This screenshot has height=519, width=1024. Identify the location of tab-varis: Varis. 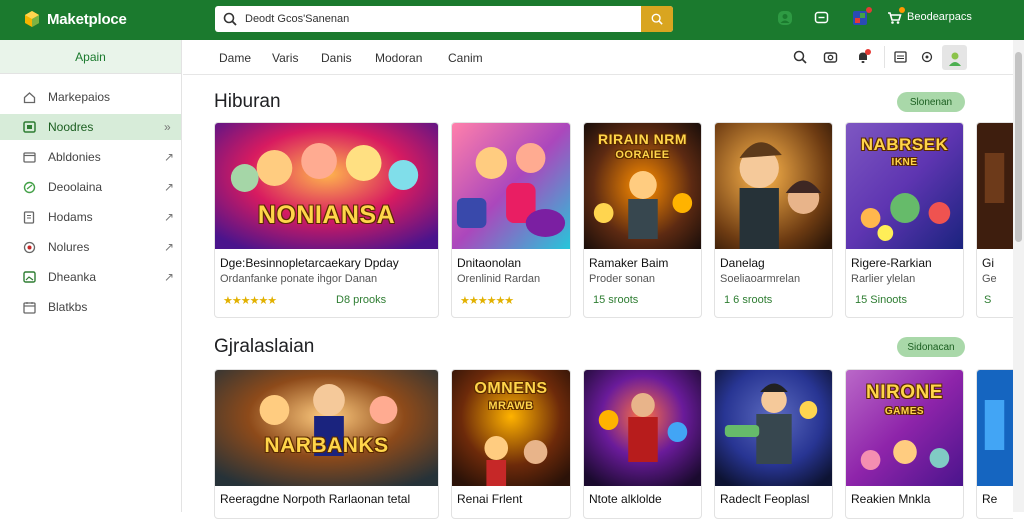
(285, 58).